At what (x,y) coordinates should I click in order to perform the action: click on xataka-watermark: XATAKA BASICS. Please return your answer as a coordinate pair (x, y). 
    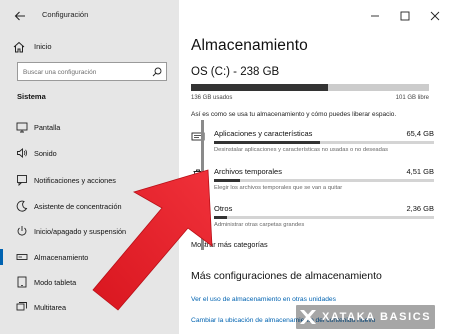
    Looking at the image, I should click on (366, 317).